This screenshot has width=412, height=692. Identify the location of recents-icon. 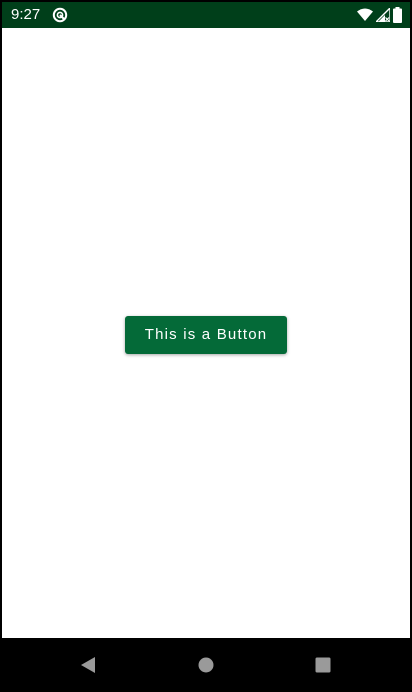
(323, 665).